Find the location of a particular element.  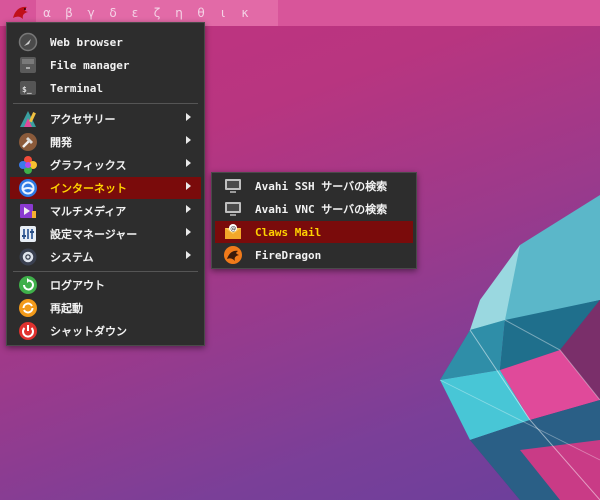

menu-item-accessories: アクセサリー is located at coordinates (105, 119).